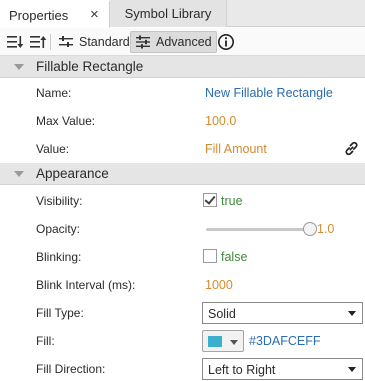  Describe the element at coordinates (269, 93) in the screenshot. I see `name-value: New Fillable Rectangle` at that location.